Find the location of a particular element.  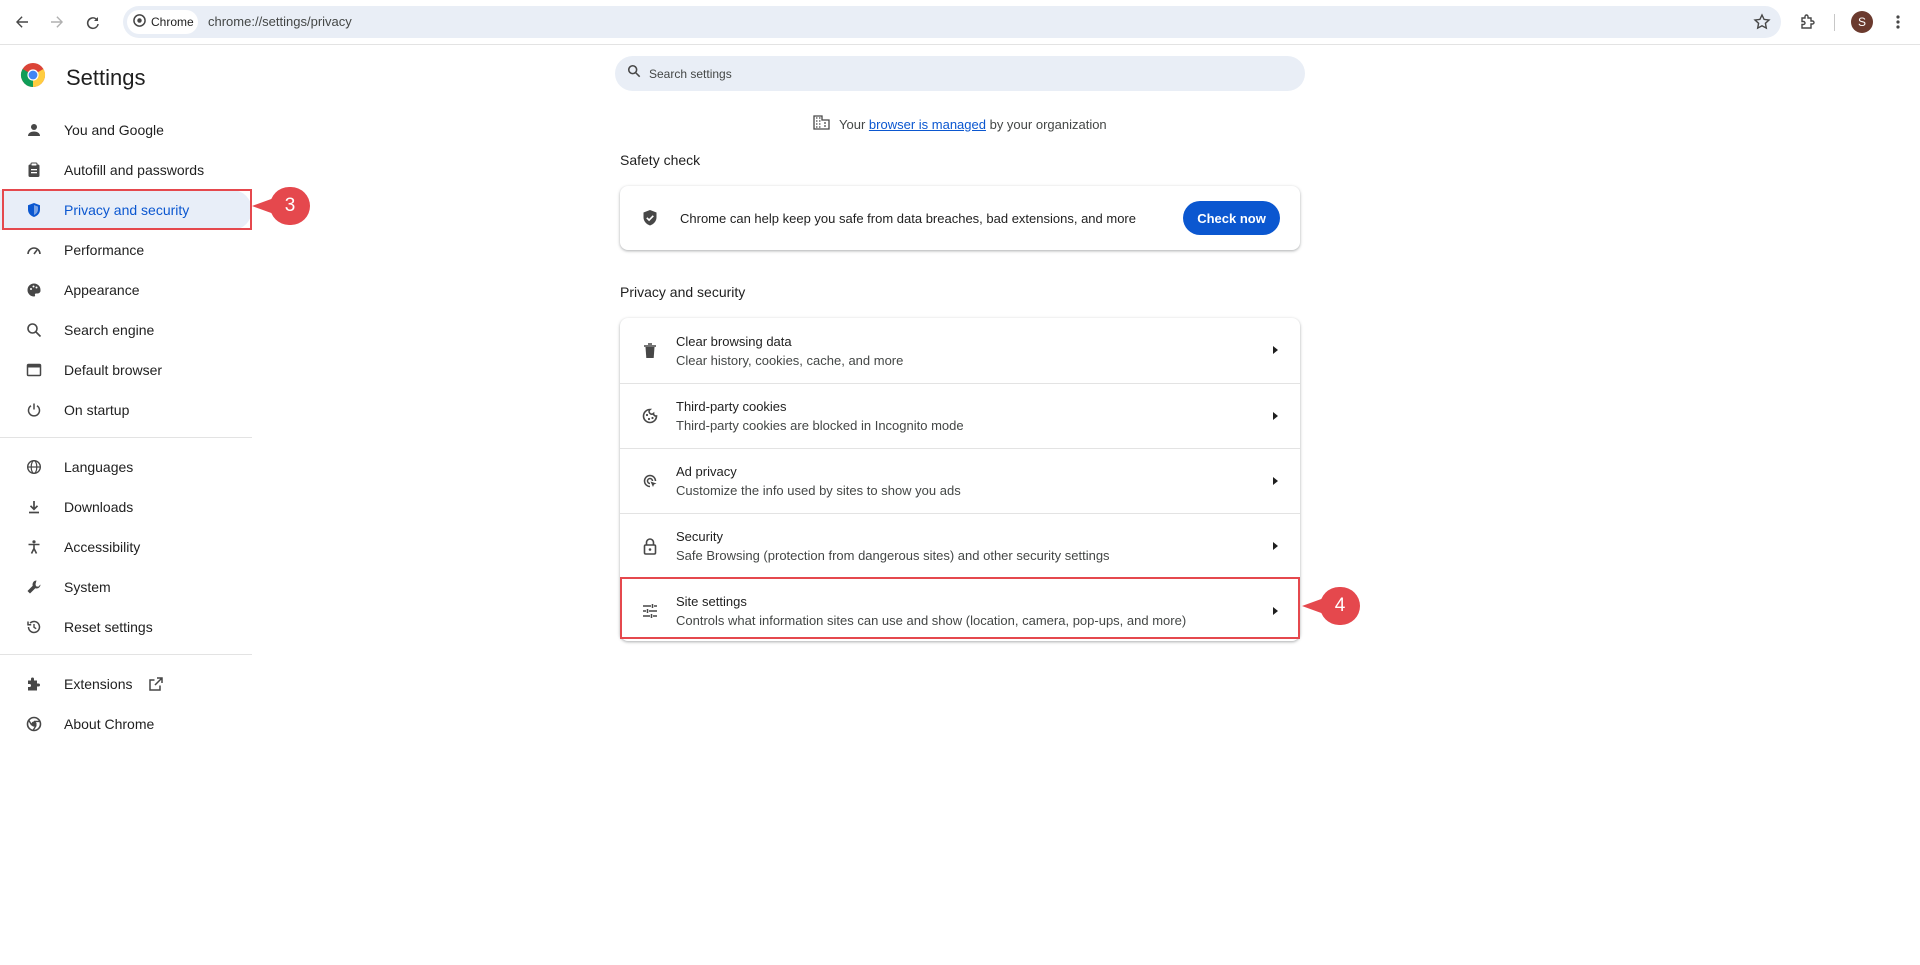

row-title: Clear browsing data is located at coordinates (734, 341).